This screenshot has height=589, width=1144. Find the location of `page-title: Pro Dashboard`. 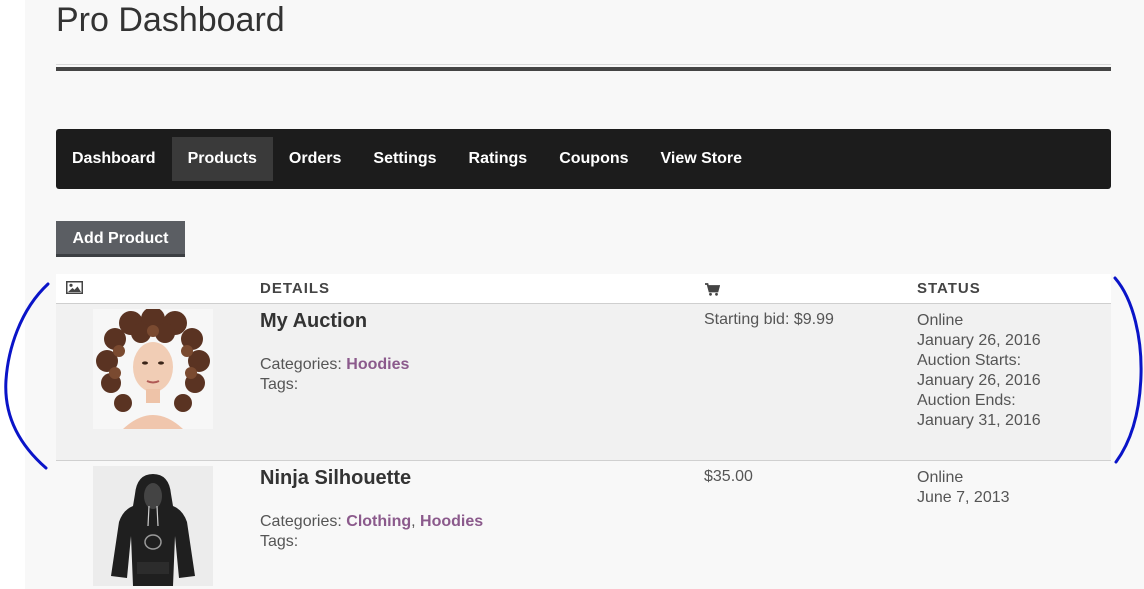

page-title: Pro Dashboard is located at coordinates (170, 20).